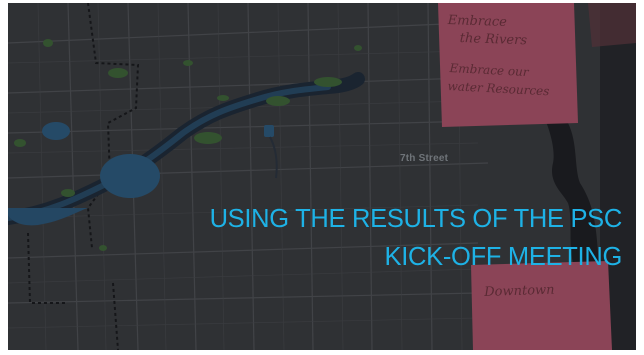  I want to click on sticky-note-bottom-text: Downtown, so click(519, 291).